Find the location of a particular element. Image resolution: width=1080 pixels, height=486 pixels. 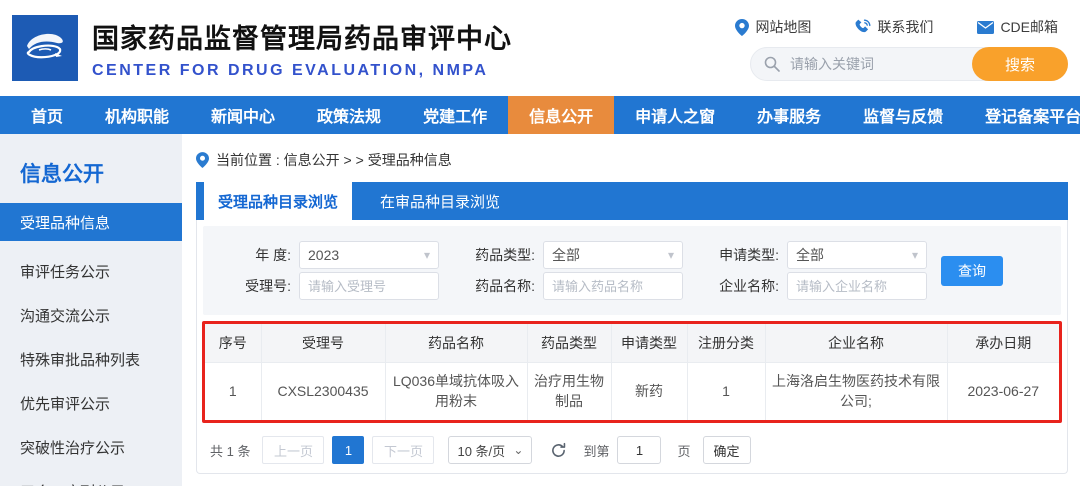

sidebar-item-review-tasks: 审评任务公示 is located at coordinates (91, 271).